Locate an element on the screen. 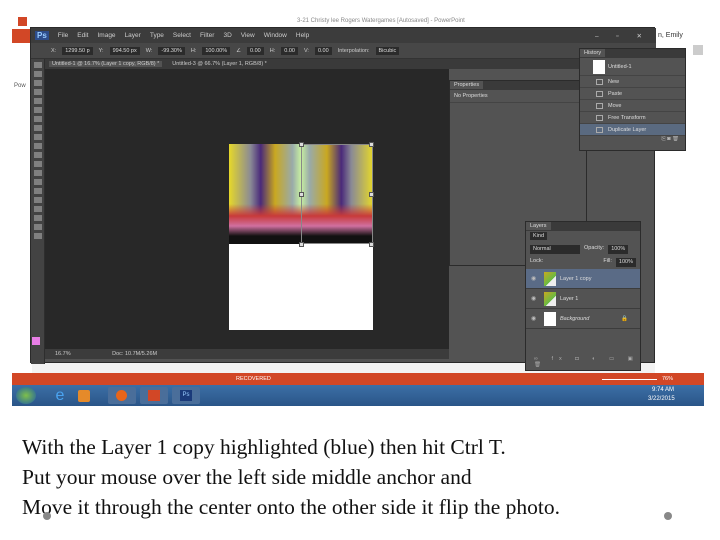 This screenshot has width=720, height=540. width-field: -99.30% is located at coordinates (171, 50).